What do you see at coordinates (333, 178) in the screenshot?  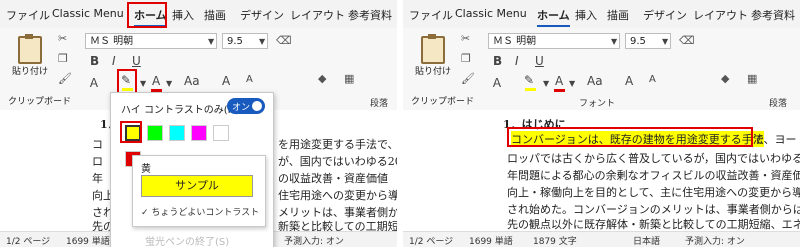 I see `doc-line: の収益改善・資産価値` at bounding box center [333, 178].